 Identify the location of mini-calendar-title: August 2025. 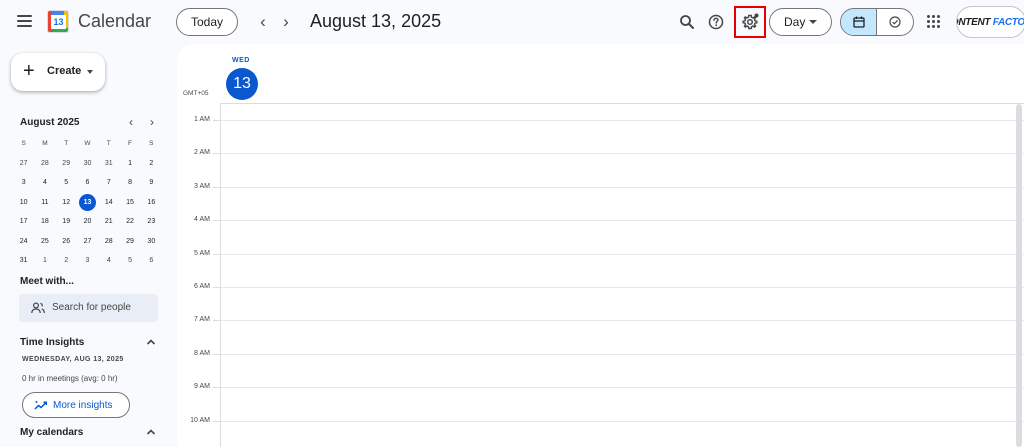
(50, 122).